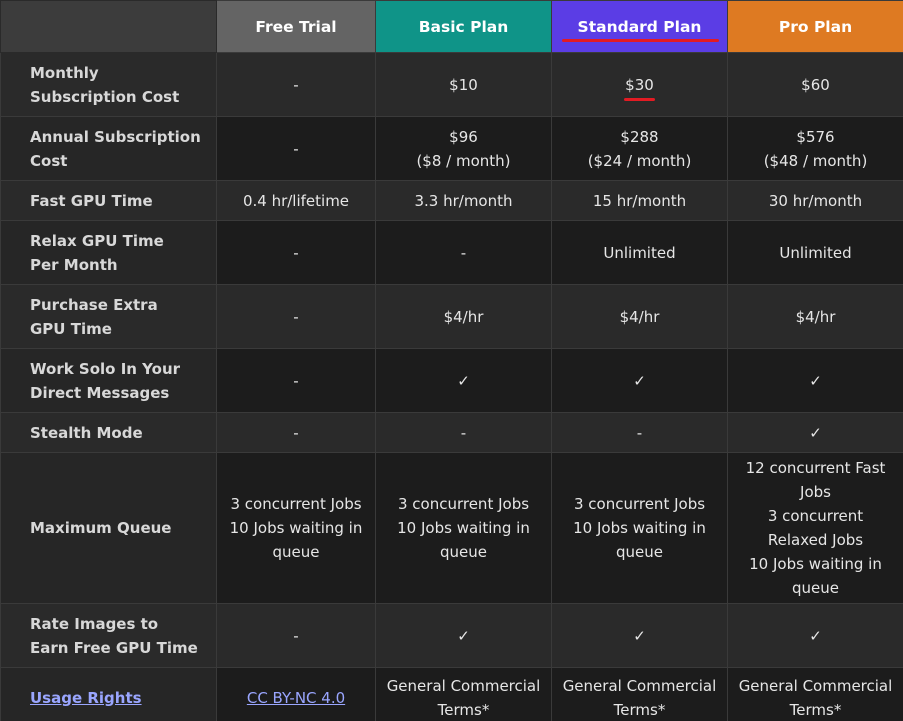 Image resolution: width=903 pixels, height=721 pixels. What do you see at coordinates (463, 26) in the screenshot?
I see `header-basic-plan: Basic Plan` at bounding box center [463, 26].